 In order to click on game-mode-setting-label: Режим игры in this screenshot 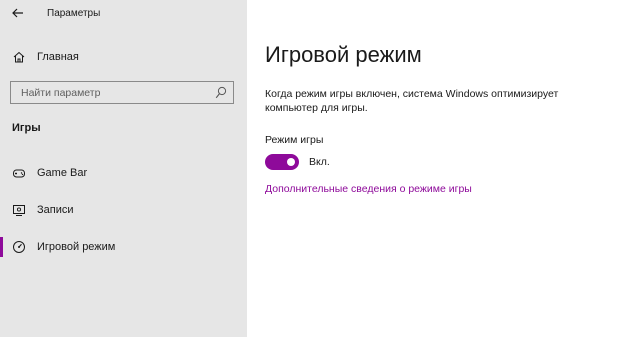, I will do `click(294, 140)`.